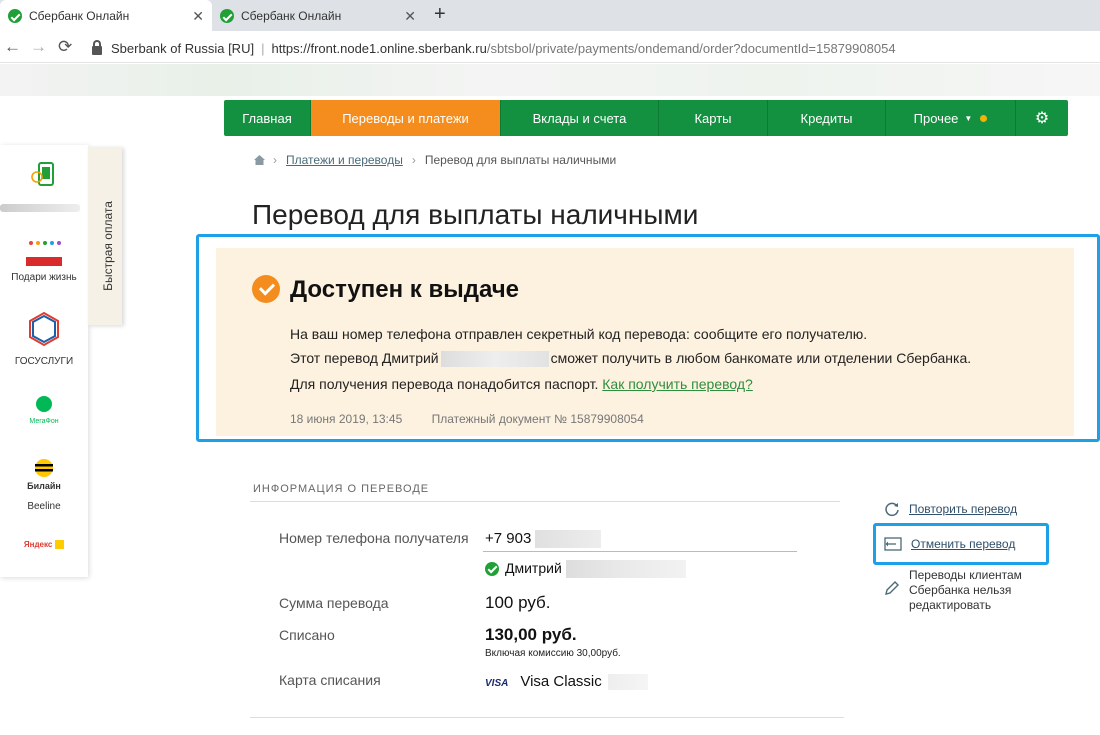  I want to click on phone-underline, so click(640, 551).